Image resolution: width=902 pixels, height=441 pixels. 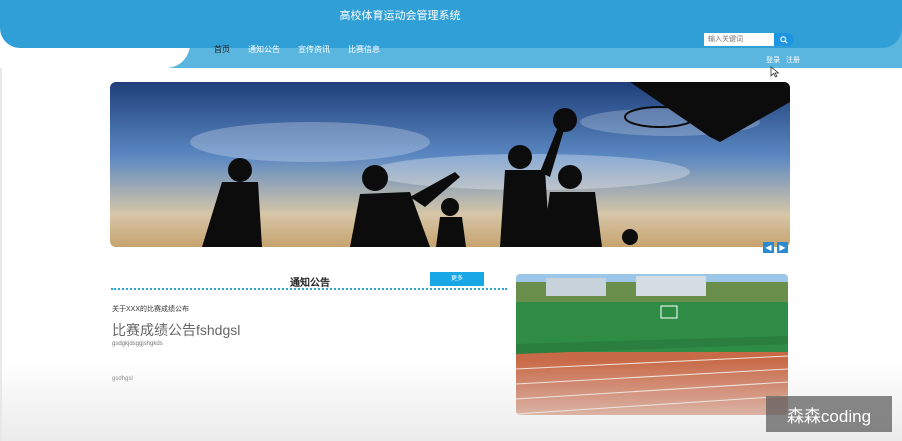 I want to click on nav-item-home: 首页, so click(x=222, y=56).